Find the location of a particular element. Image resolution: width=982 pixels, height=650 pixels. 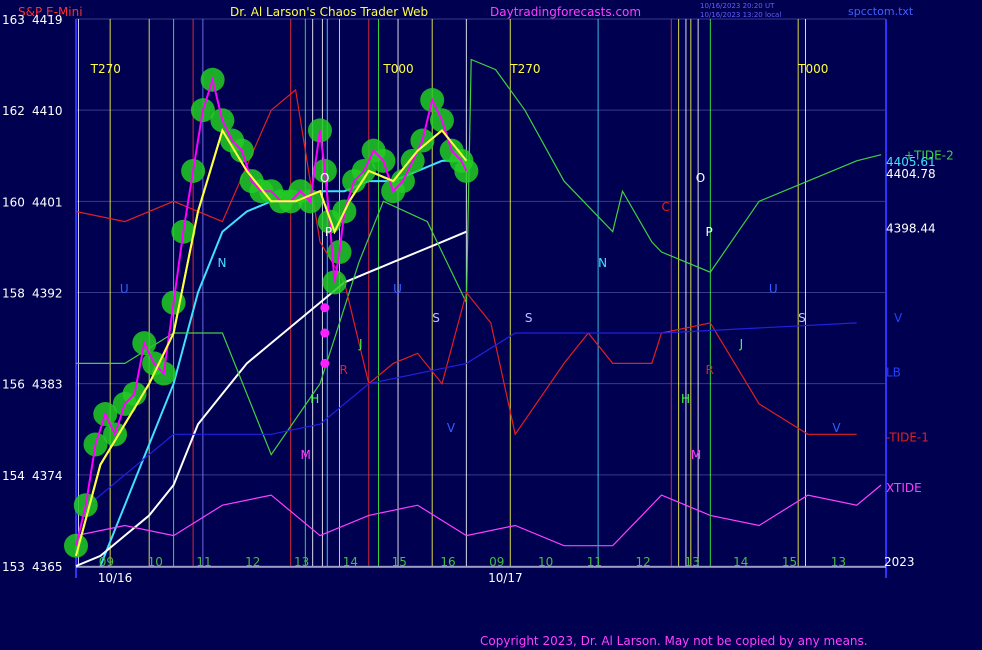

right-label: 4404.78 is located at coordinates (911, 174).